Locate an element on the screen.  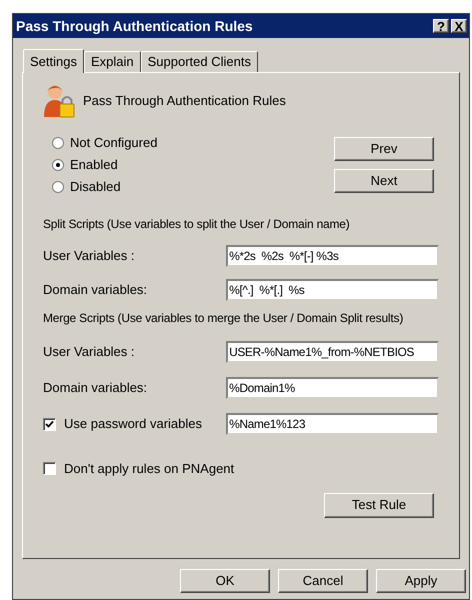
input-field: %[^.] %*[.] %s is located at coordinates (332, 290).